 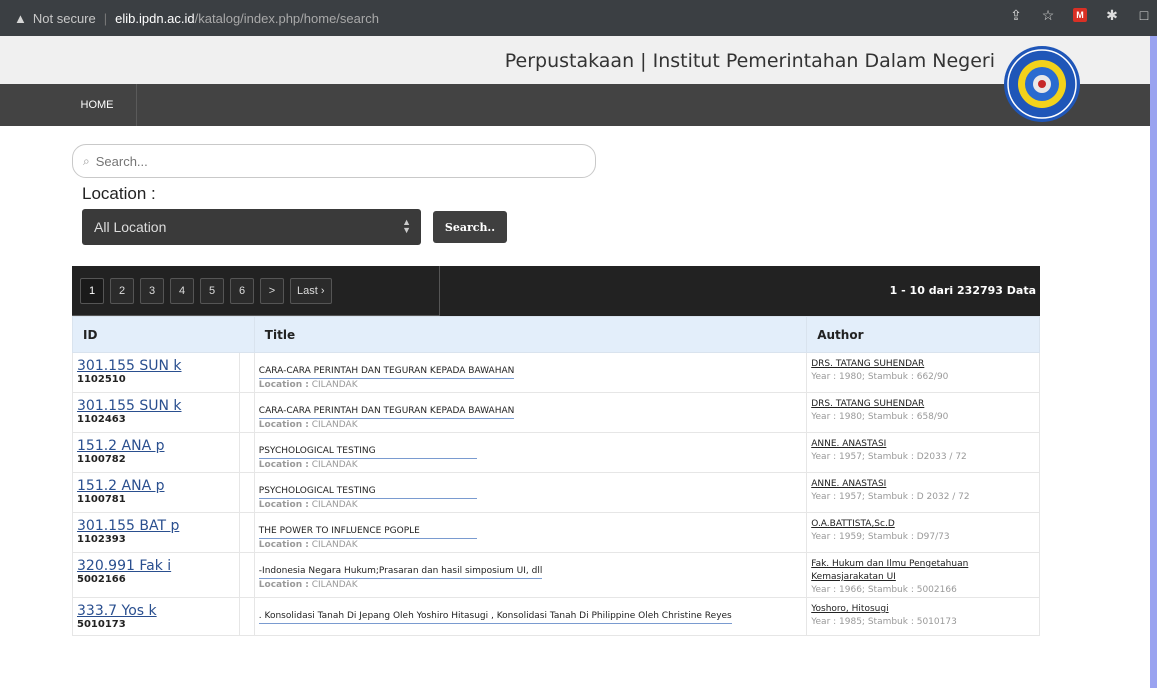 I want to click on warning-icon: ▲, so click(x=20, y=18).